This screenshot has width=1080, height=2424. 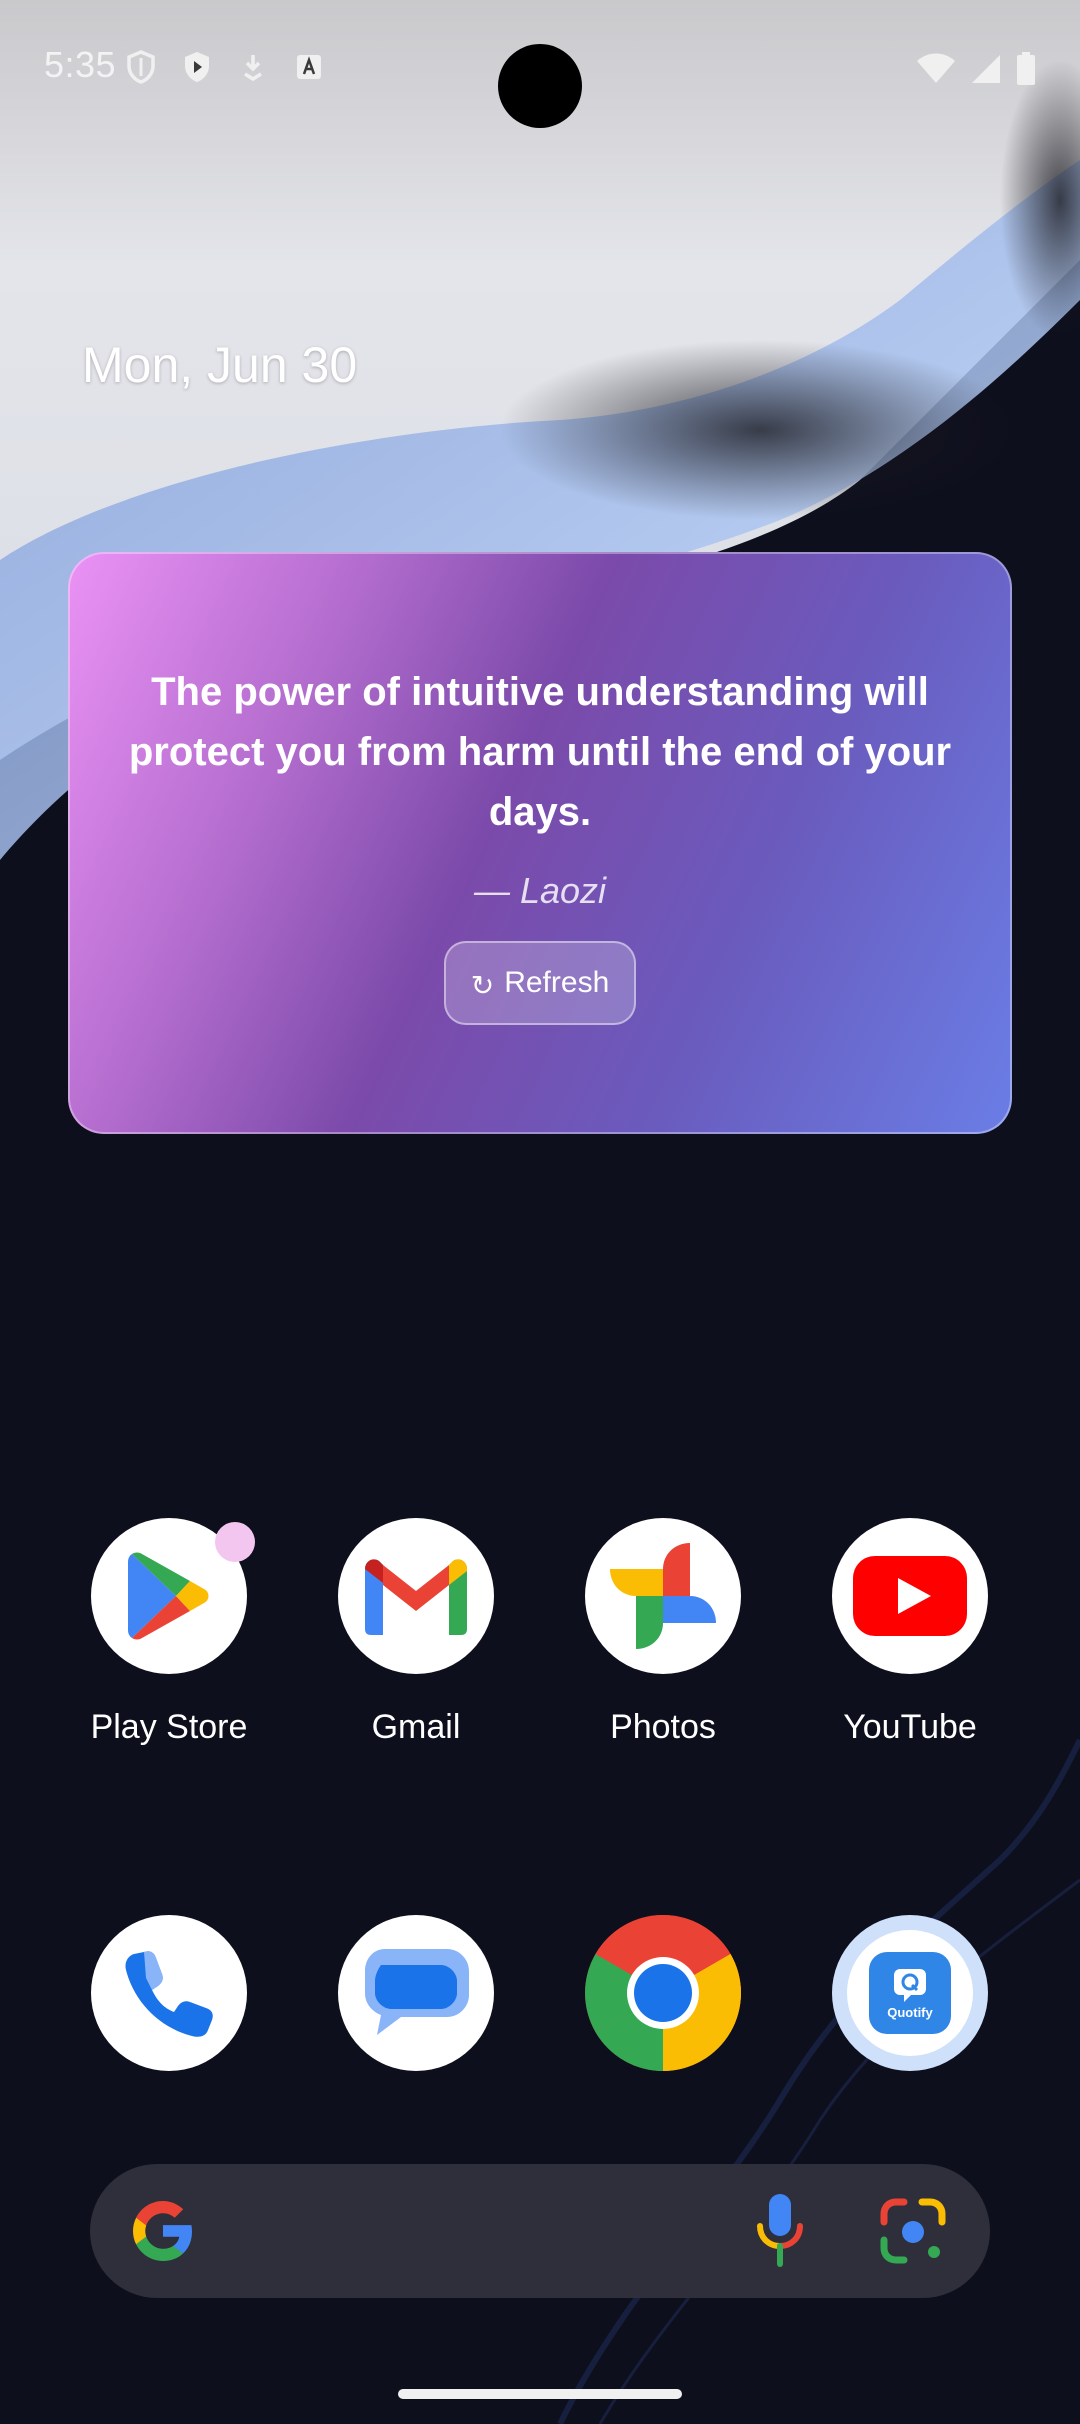 What do you see at coordinates (1026, 71) in the screenshot?
I see `battery-icon` at bounding box center [1026, 71].